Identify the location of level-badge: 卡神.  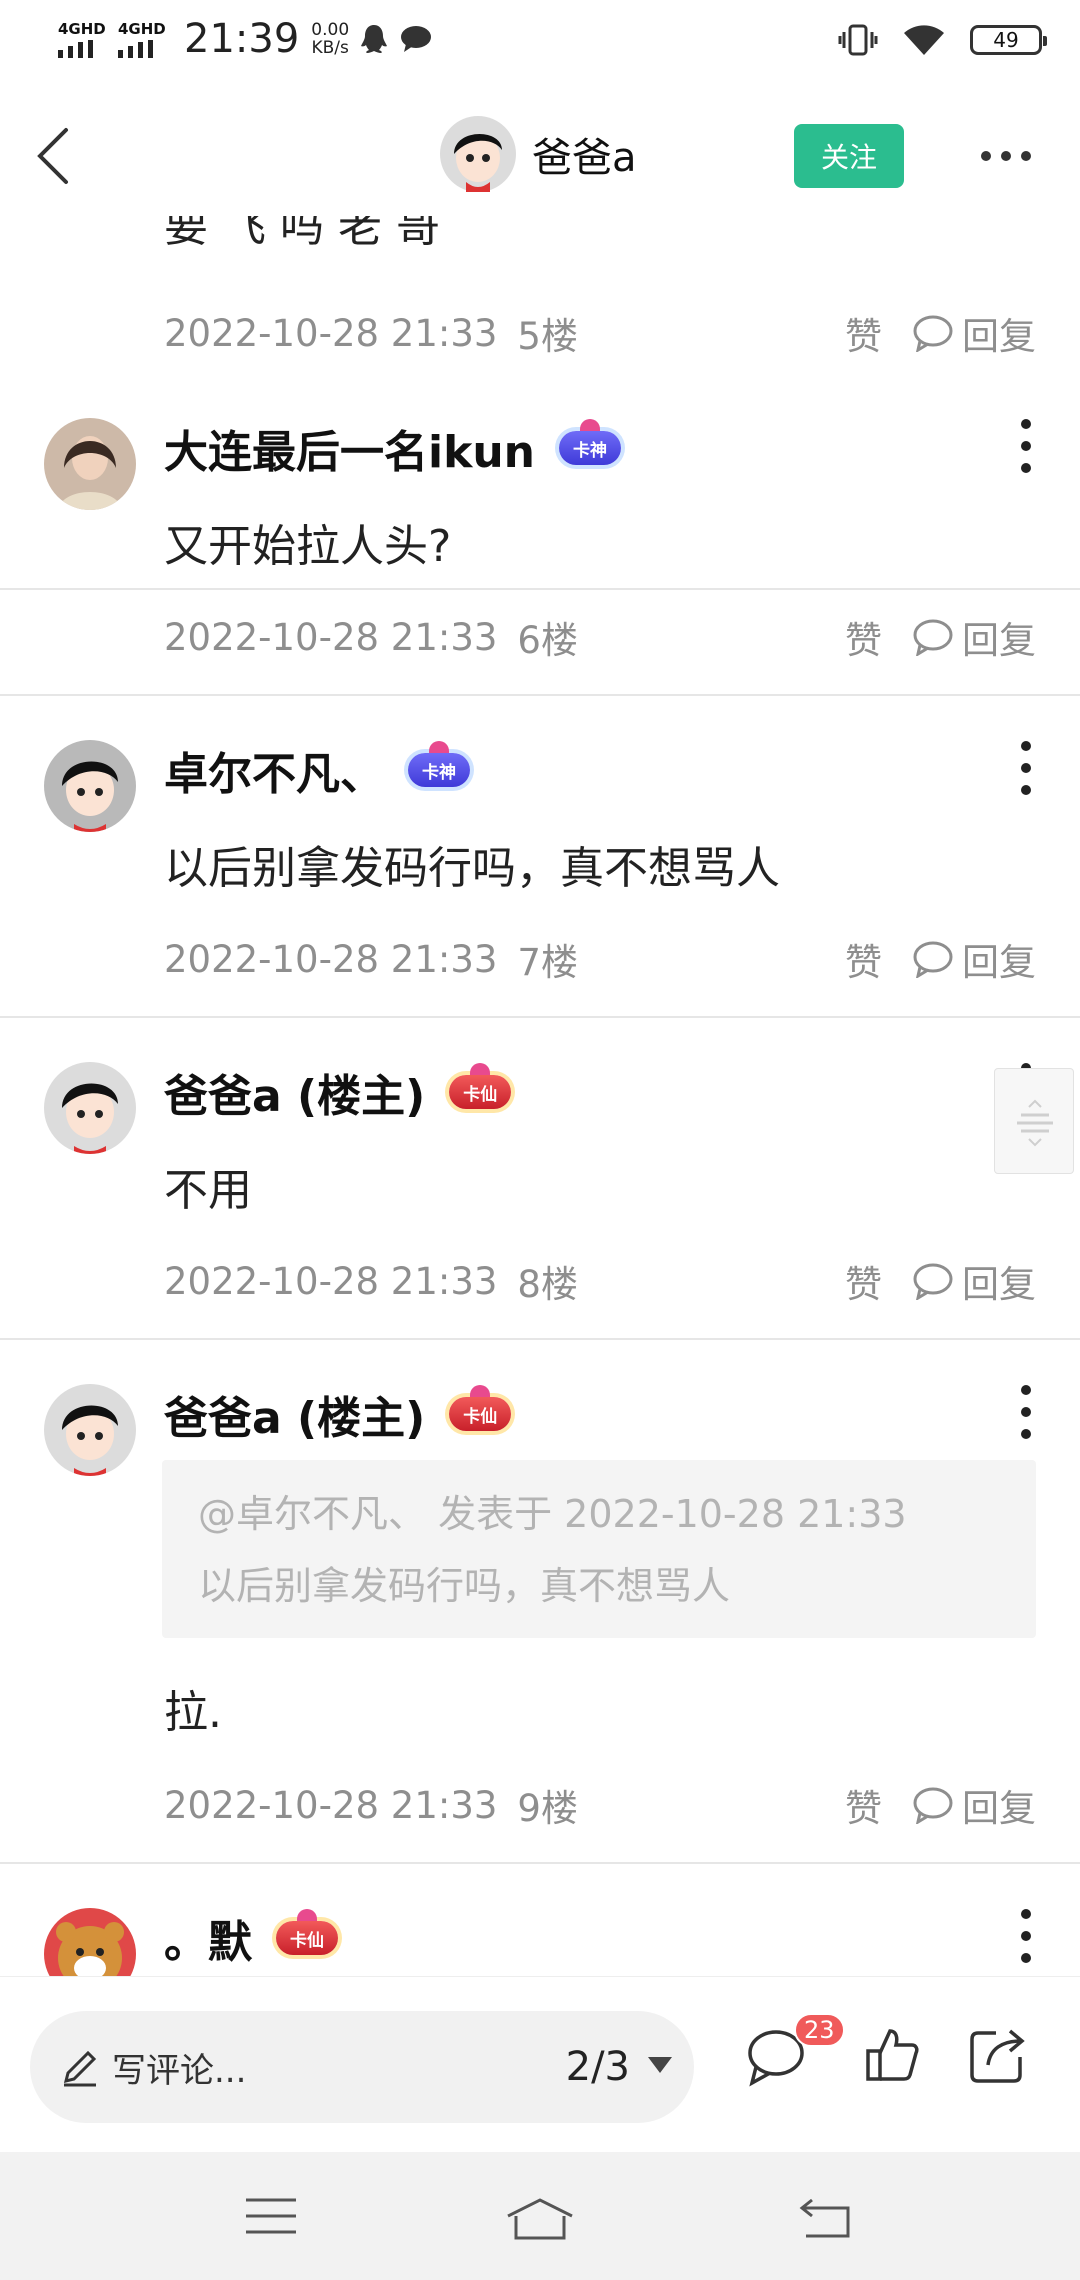
(439, 764).